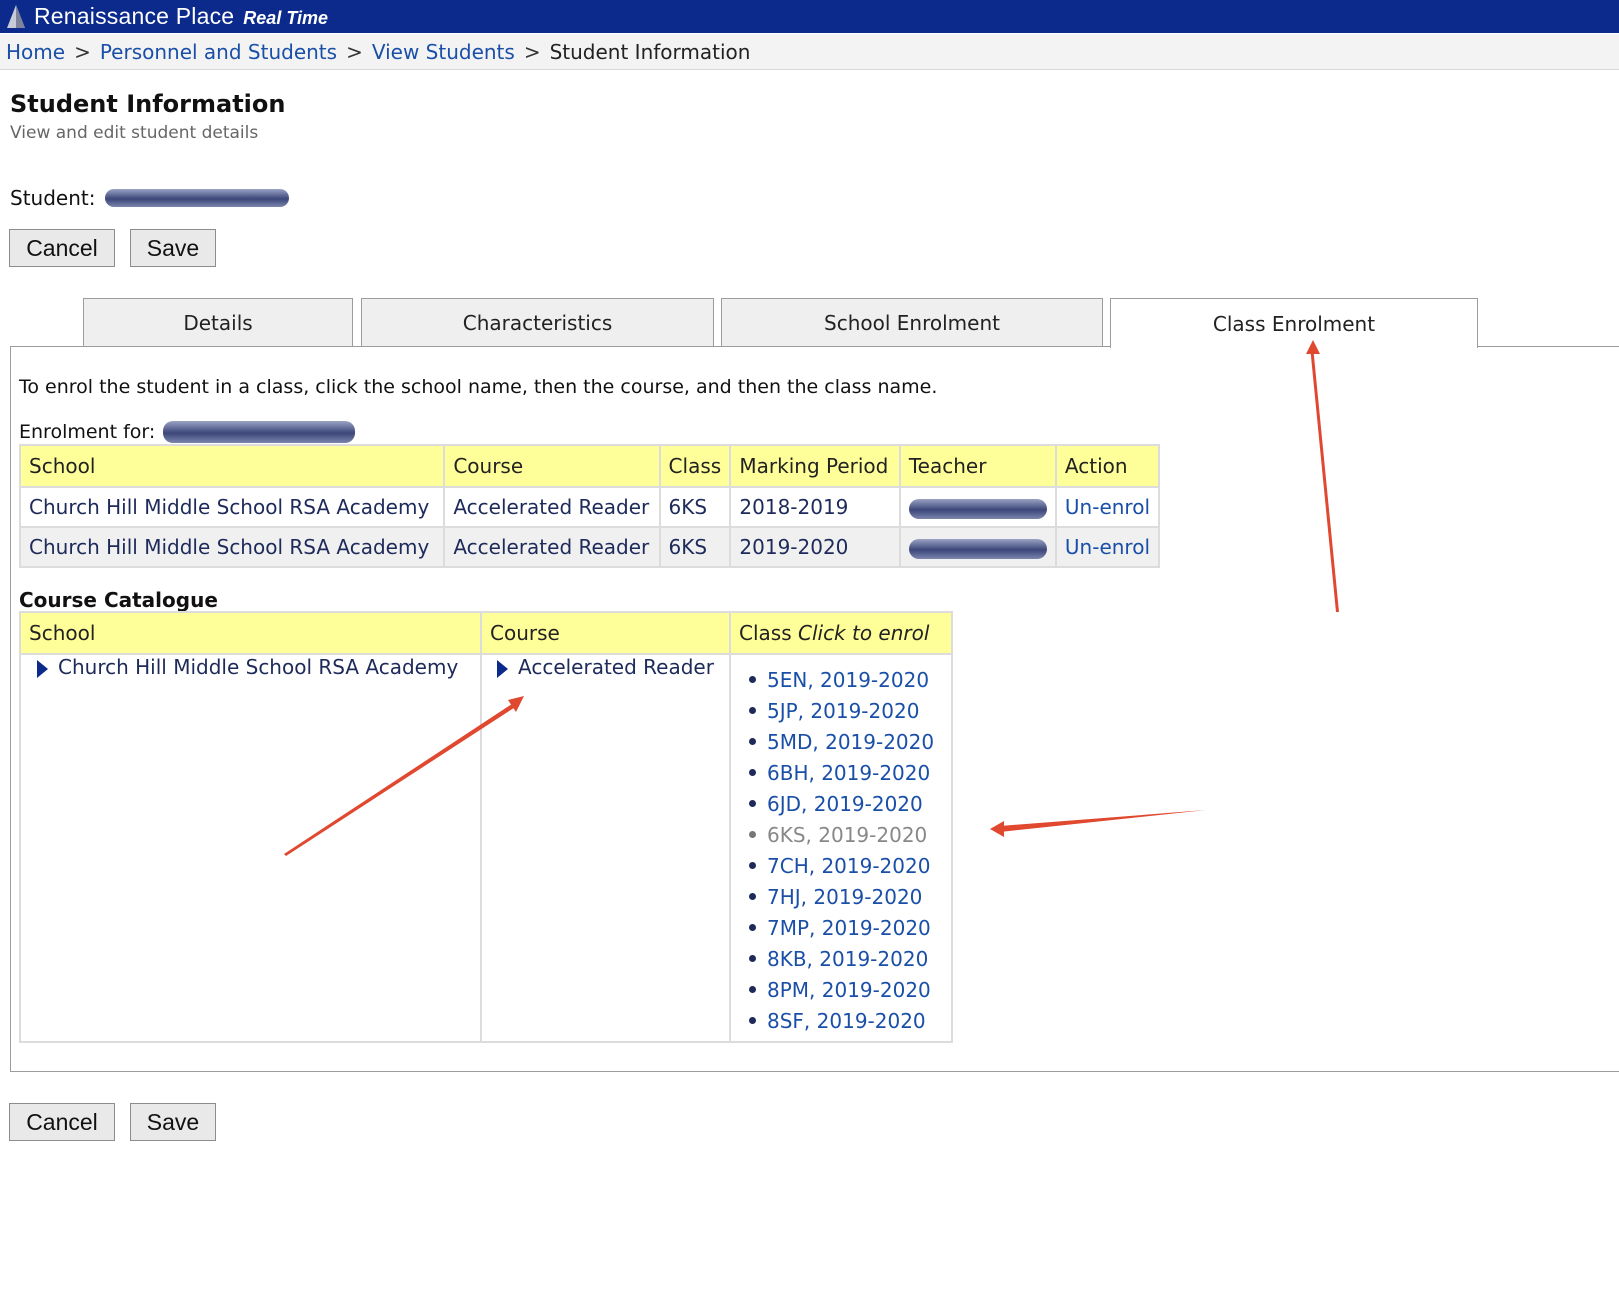 The width and height of the screenshot is (1619, 1297). I want to click on class-list-item: 6KS, 2019-2020, so click(841, 834).